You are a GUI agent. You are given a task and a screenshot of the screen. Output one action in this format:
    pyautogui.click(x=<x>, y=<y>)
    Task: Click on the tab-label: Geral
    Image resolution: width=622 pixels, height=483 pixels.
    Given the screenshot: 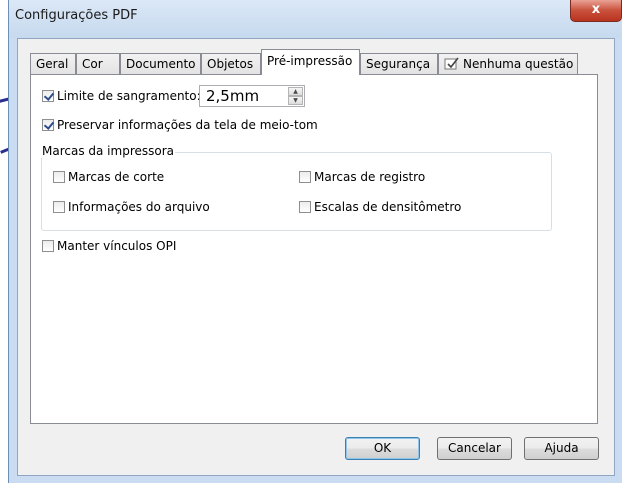 What is the action you would take?
    pyautogui.click(x=52, y=64)
    